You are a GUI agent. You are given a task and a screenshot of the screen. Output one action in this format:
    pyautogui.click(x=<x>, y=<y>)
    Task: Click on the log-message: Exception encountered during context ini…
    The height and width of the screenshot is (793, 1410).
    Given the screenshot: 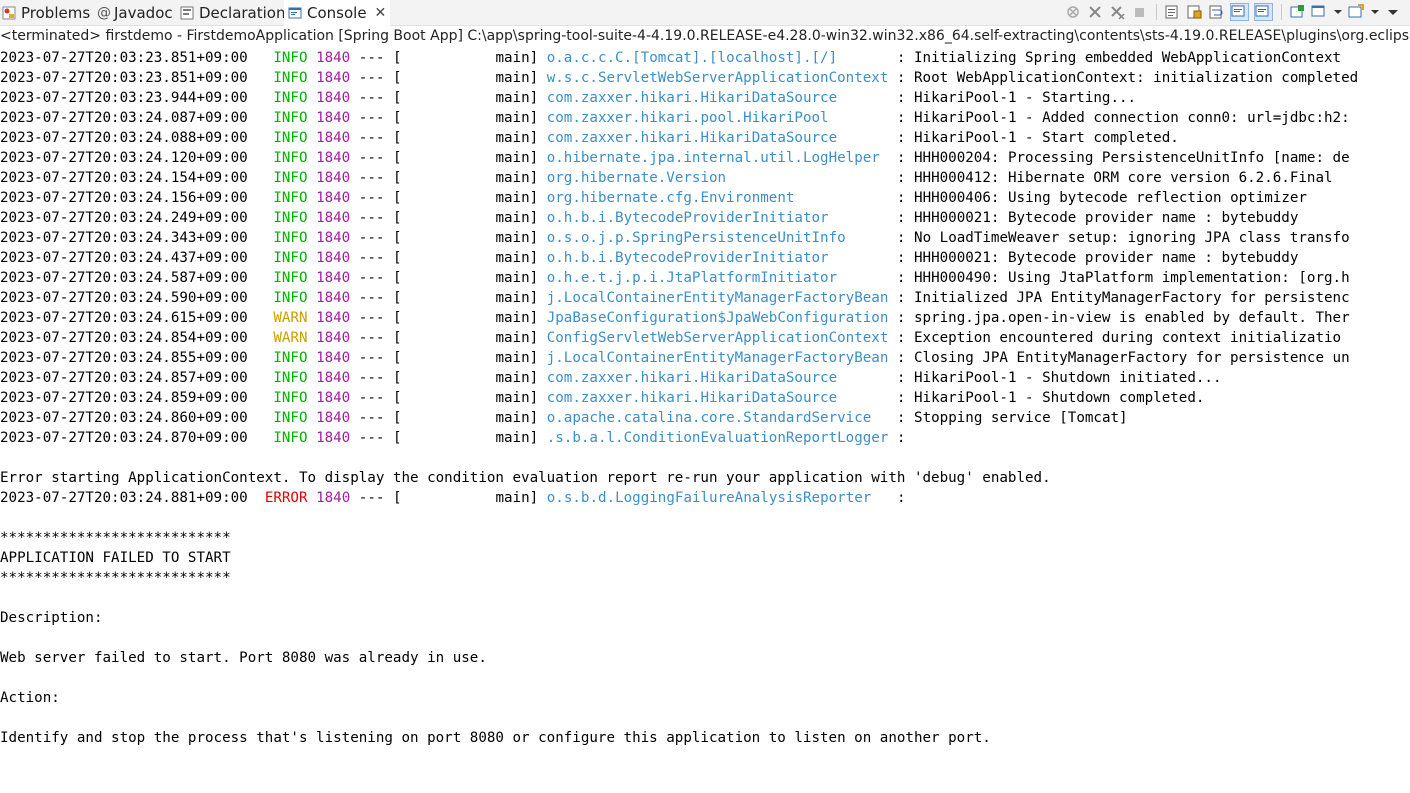 What is the action you would take?
    pyautogui.click(x=1128, y=338)
    